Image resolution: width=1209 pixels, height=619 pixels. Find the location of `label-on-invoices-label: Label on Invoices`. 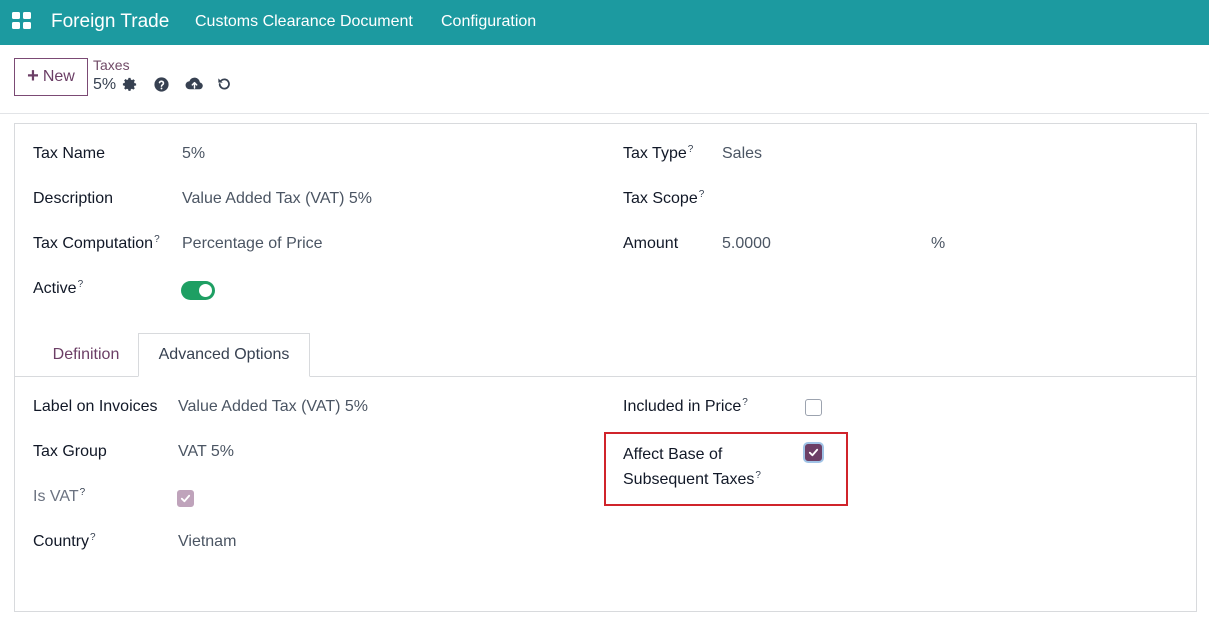

label-on-invoices-label: Label on Invoices is located at coordinates (95, 406).